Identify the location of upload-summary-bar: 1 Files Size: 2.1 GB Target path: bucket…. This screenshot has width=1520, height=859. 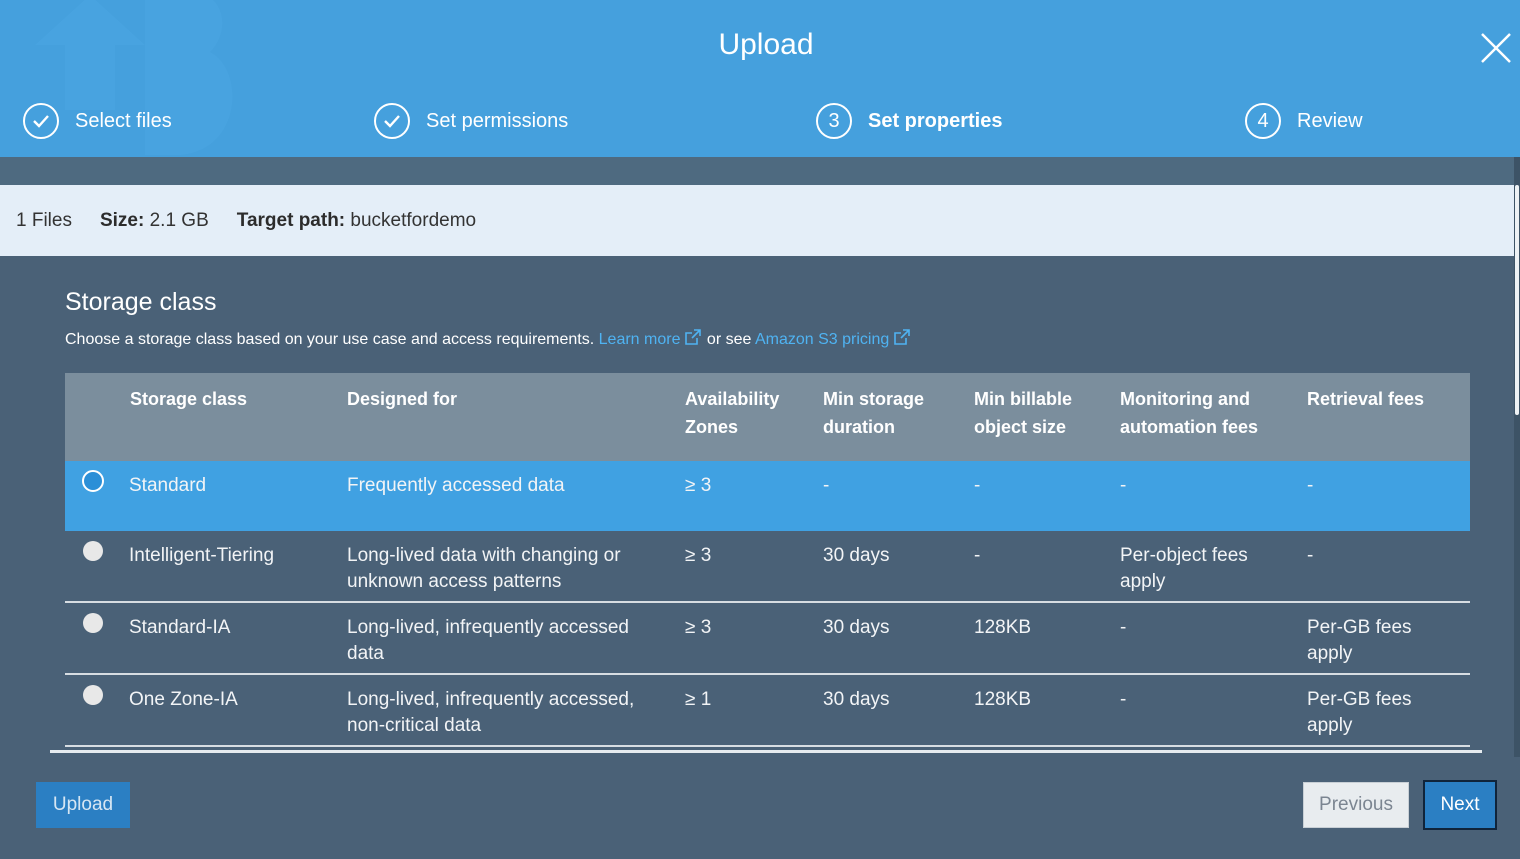
(757, 220).